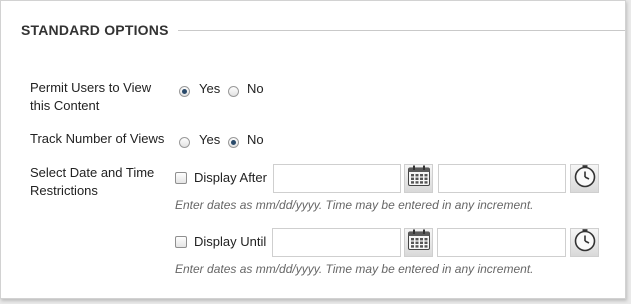 The image size is (631, 304). Describe the element at coordinates (501, 242) in the screenshot. I see `display-until-time-input` at that location.